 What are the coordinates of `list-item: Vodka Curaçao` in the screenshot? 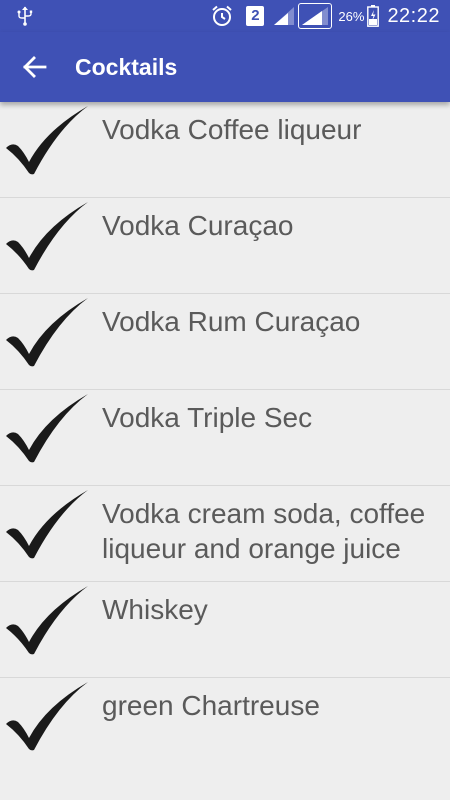 It's located at (225, 246).